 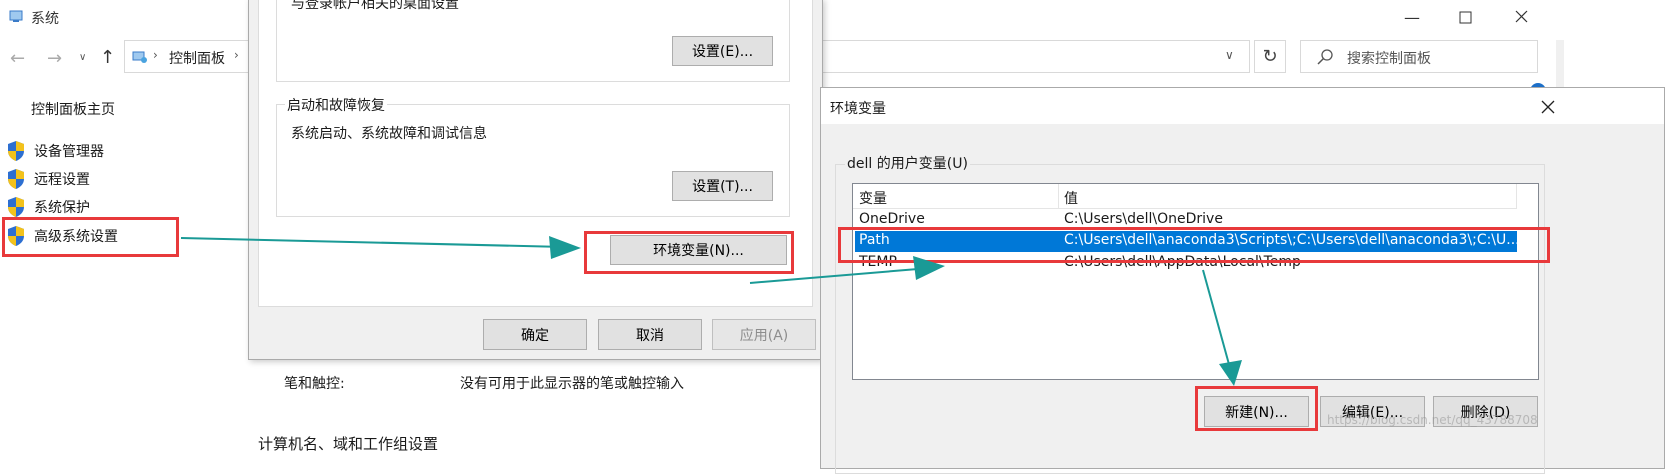 What do you see at coordinates (1216, 319) in the screenshot?
I see `arrow-to-new-button` at bounding box center [1216, 319].